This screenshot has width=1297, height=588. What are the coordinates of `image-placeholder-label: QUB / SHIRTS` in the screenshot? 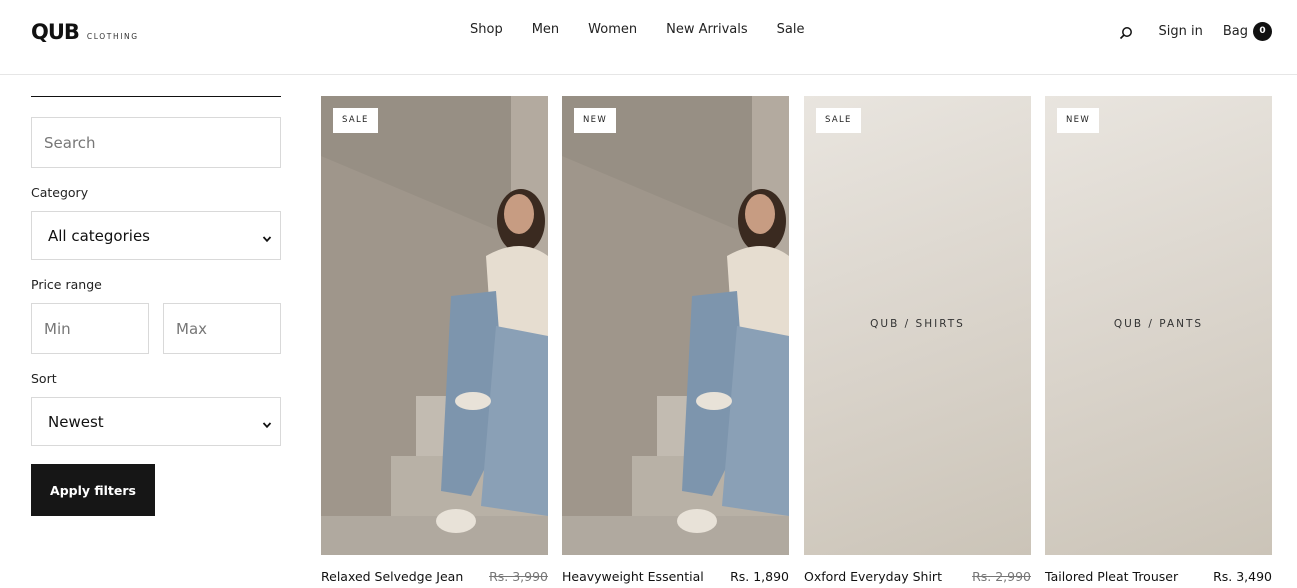 It's located at (917, 324).